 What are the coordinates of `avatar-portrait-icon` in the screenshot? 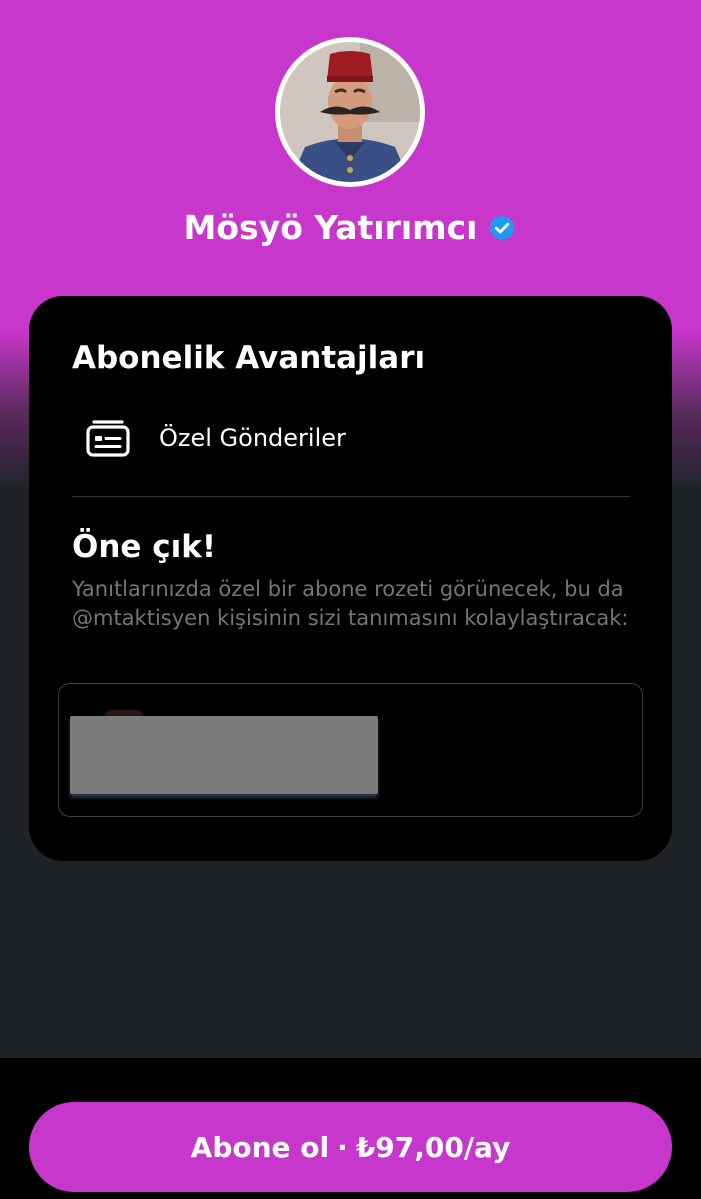 It's located at (350, 112).